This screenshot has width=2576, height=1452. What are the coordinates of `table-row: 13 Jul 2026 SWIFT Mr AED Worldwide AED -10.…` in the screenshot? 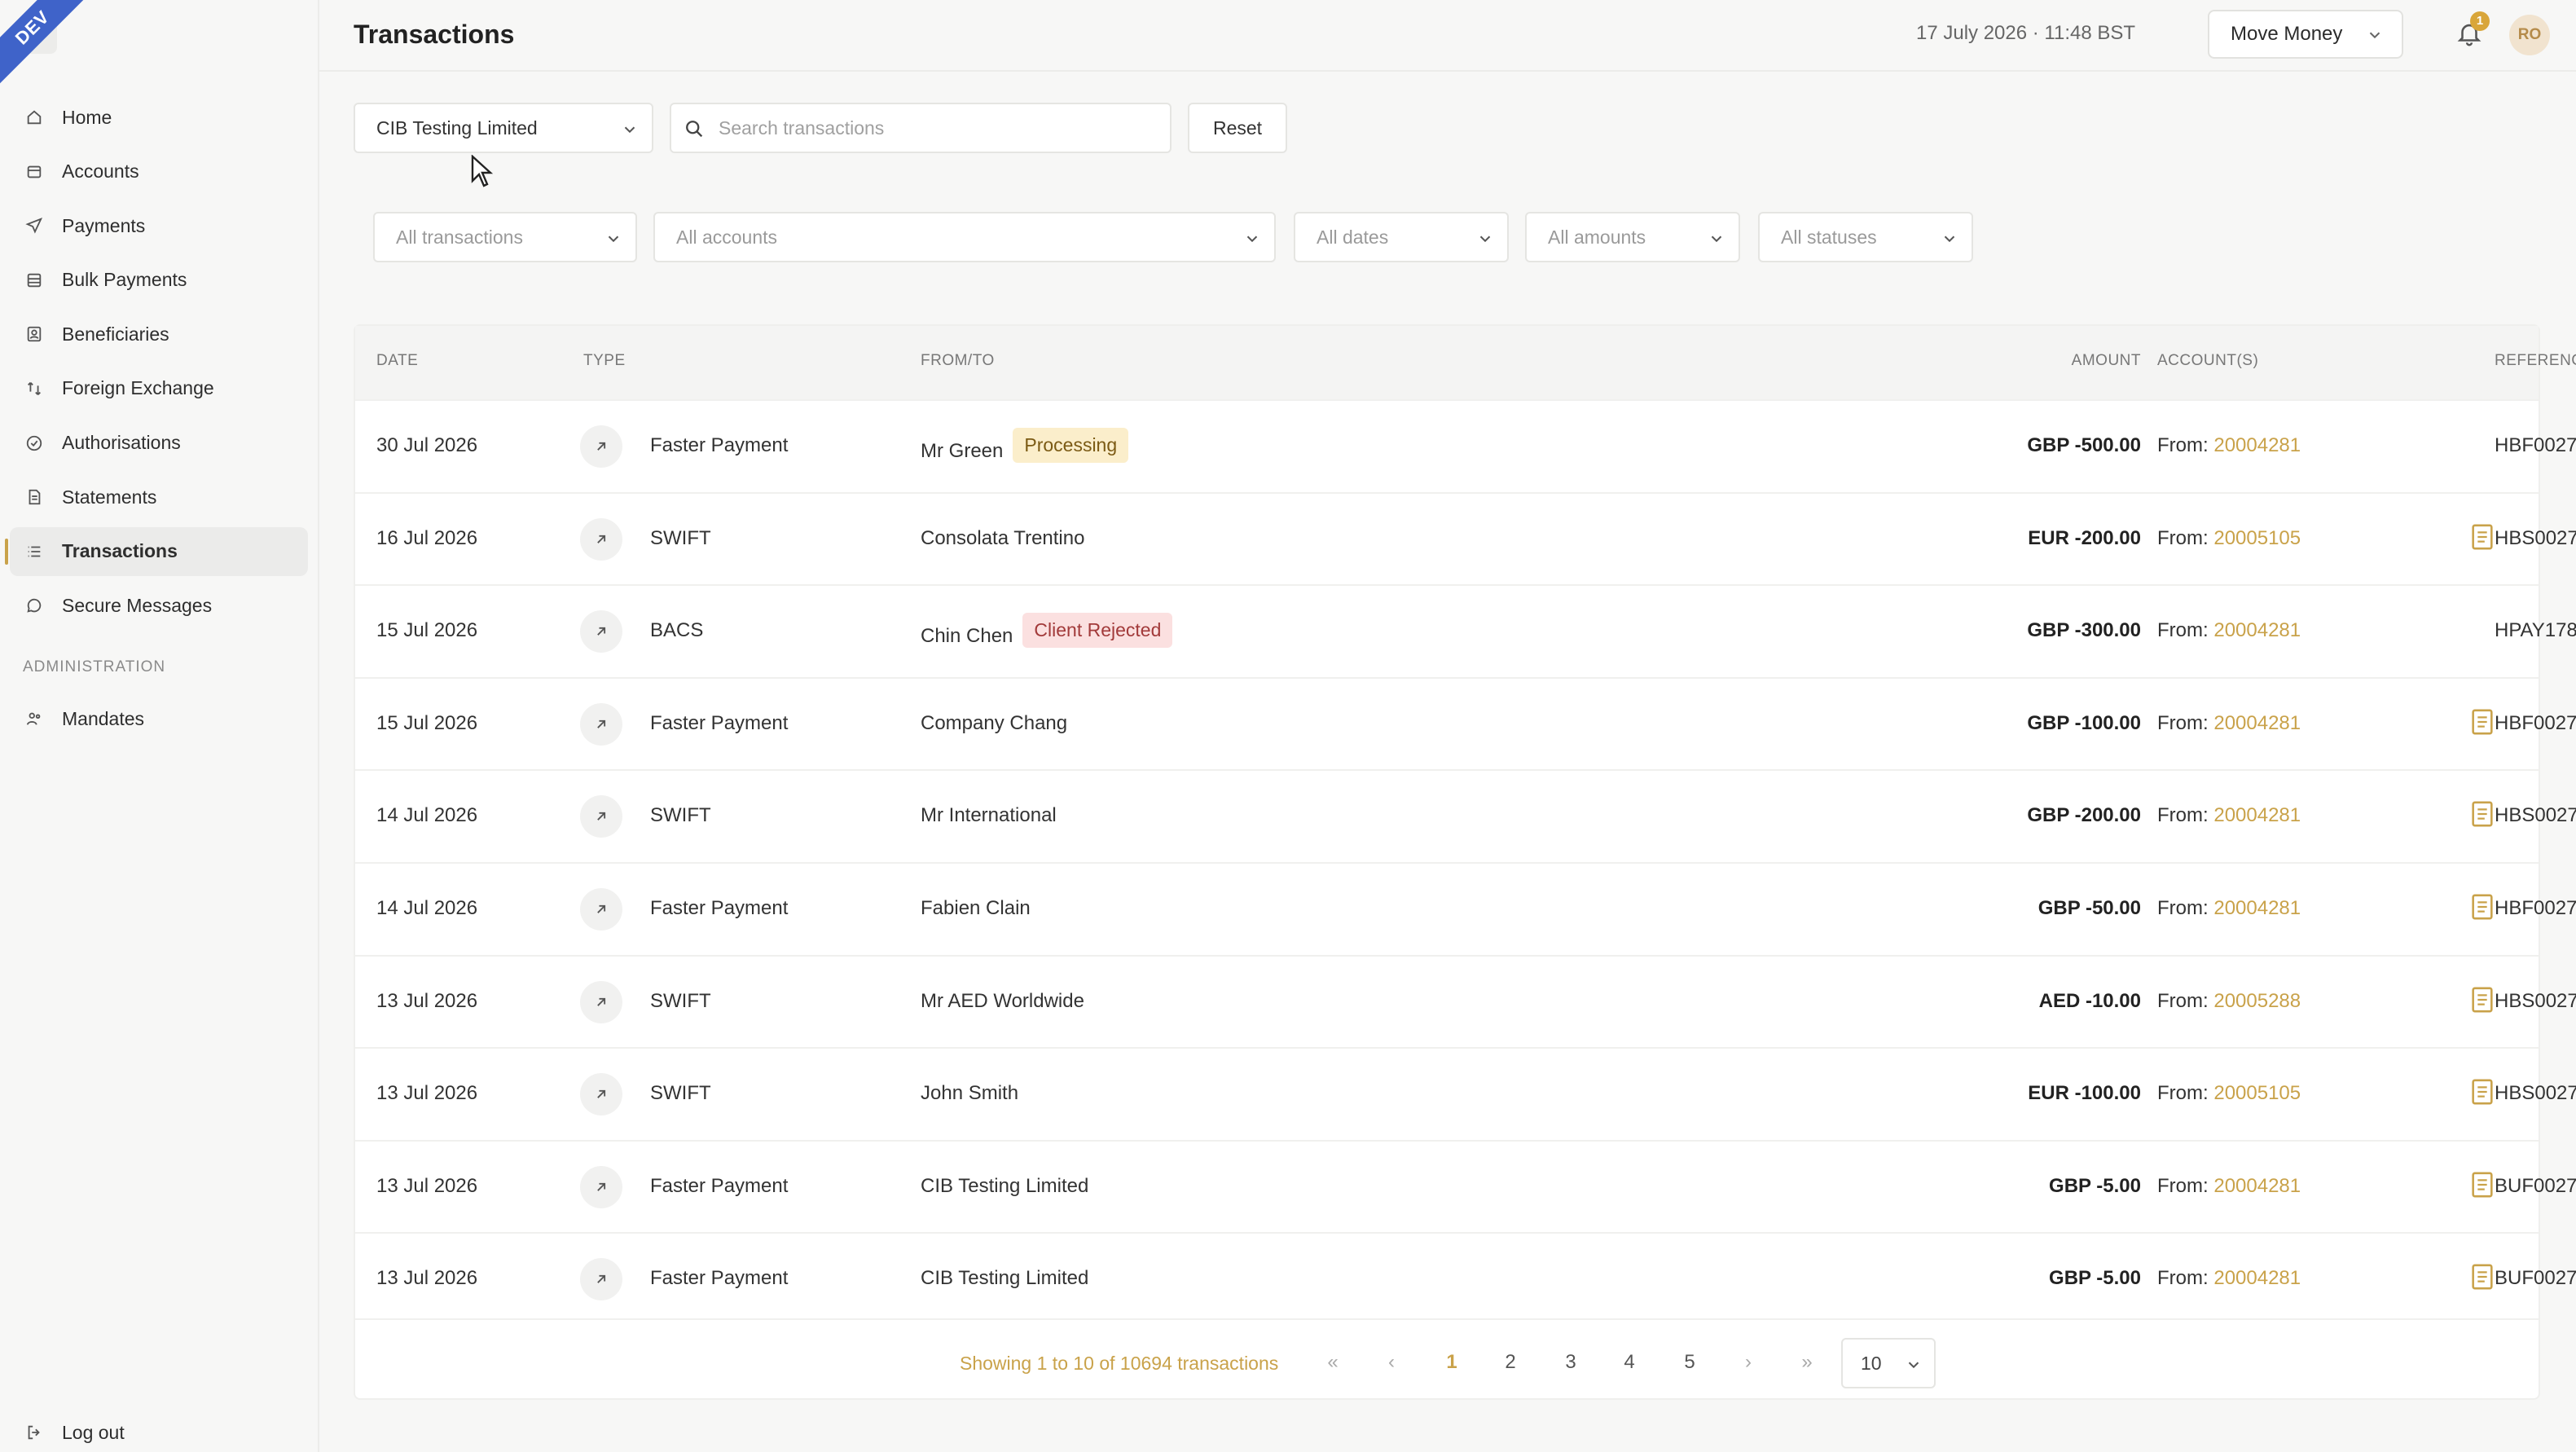 It's located at (1465, 1001).